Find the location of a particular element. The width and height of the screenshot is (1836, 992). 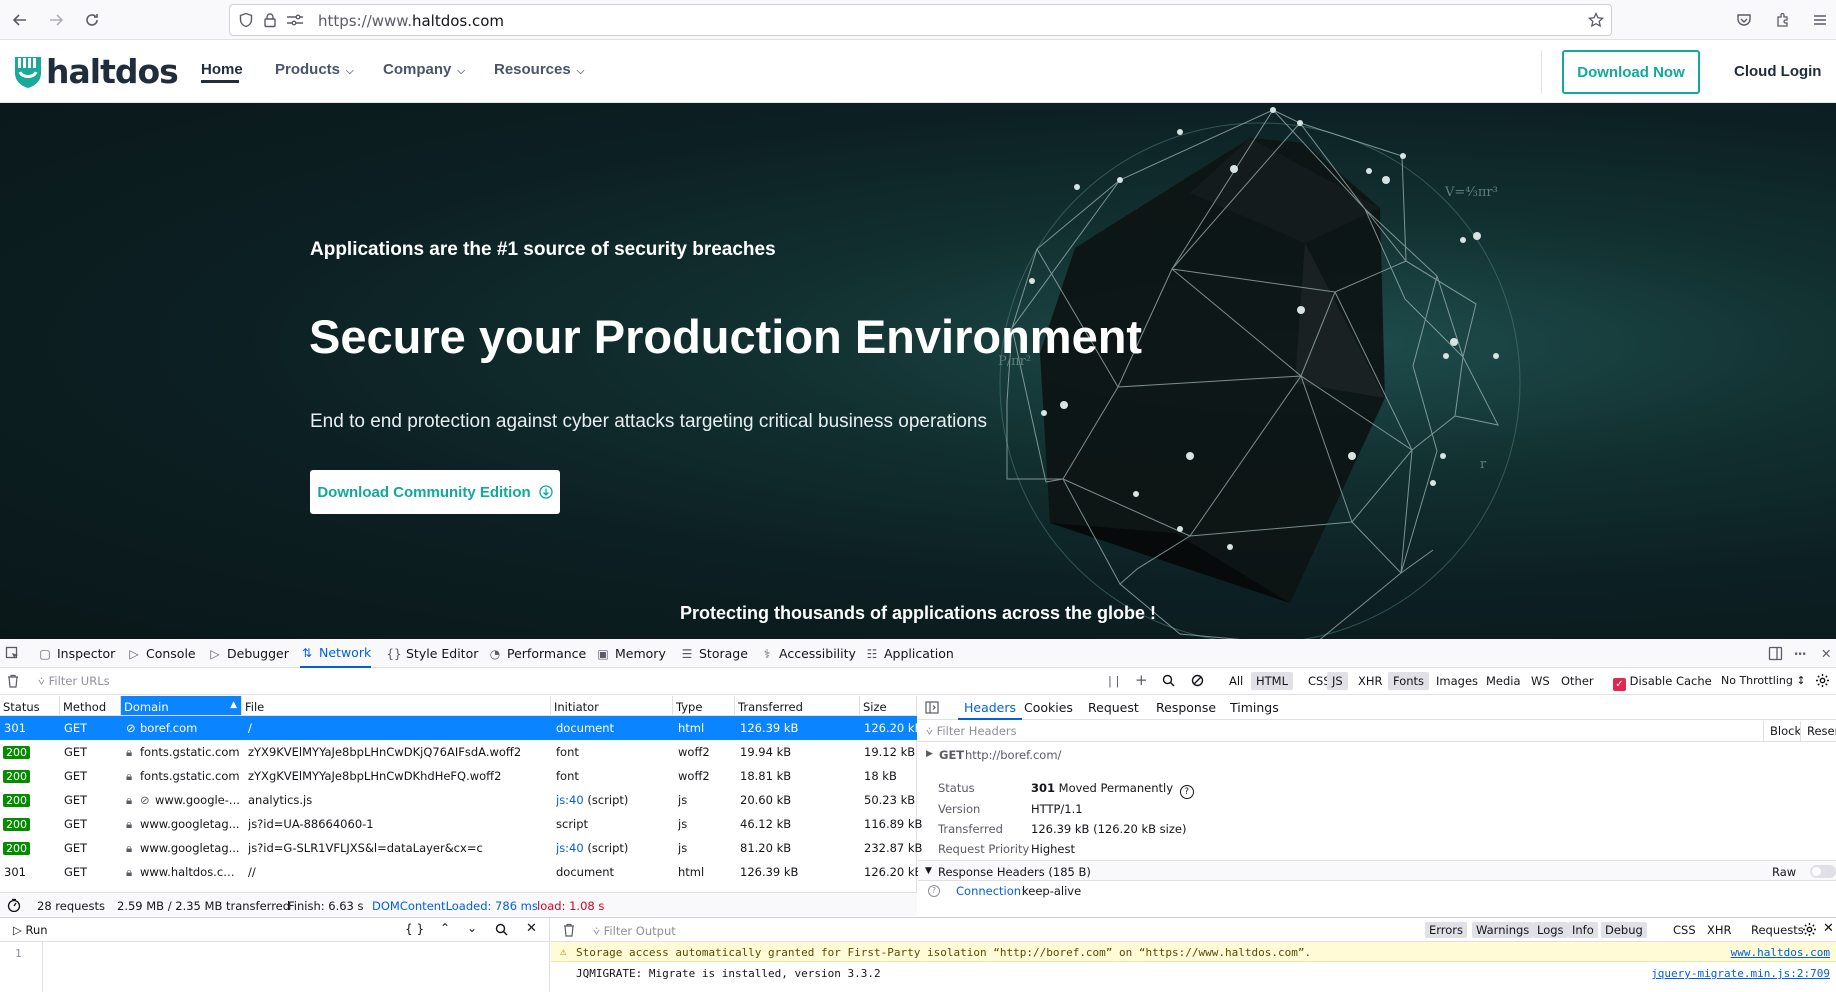

filter-all: All is located at coordinates (1236, 681).